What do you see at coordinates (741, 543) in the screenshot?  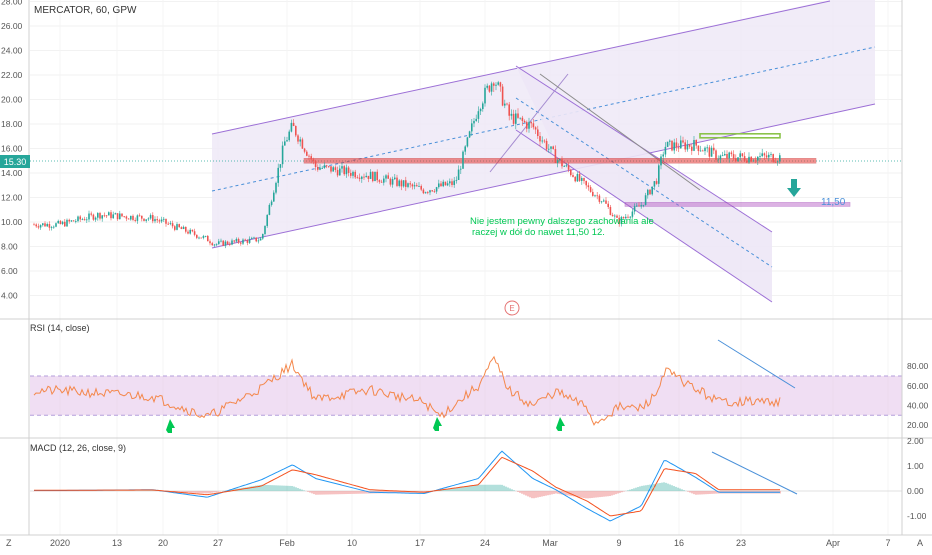 I see `time-tick-label: 23` at bounding box center [741, 543].